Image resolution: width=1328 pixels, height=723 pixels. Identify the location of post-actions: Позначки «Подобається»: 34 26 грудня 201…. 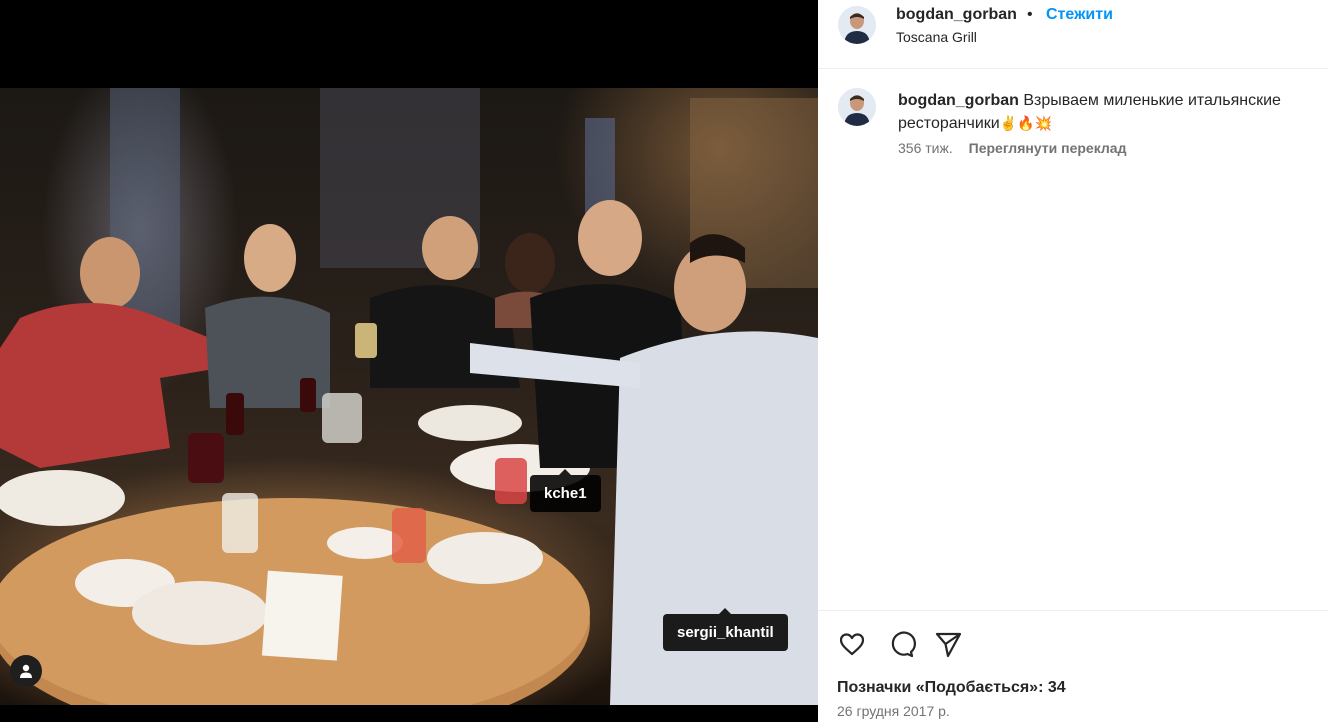
(1073, 666).